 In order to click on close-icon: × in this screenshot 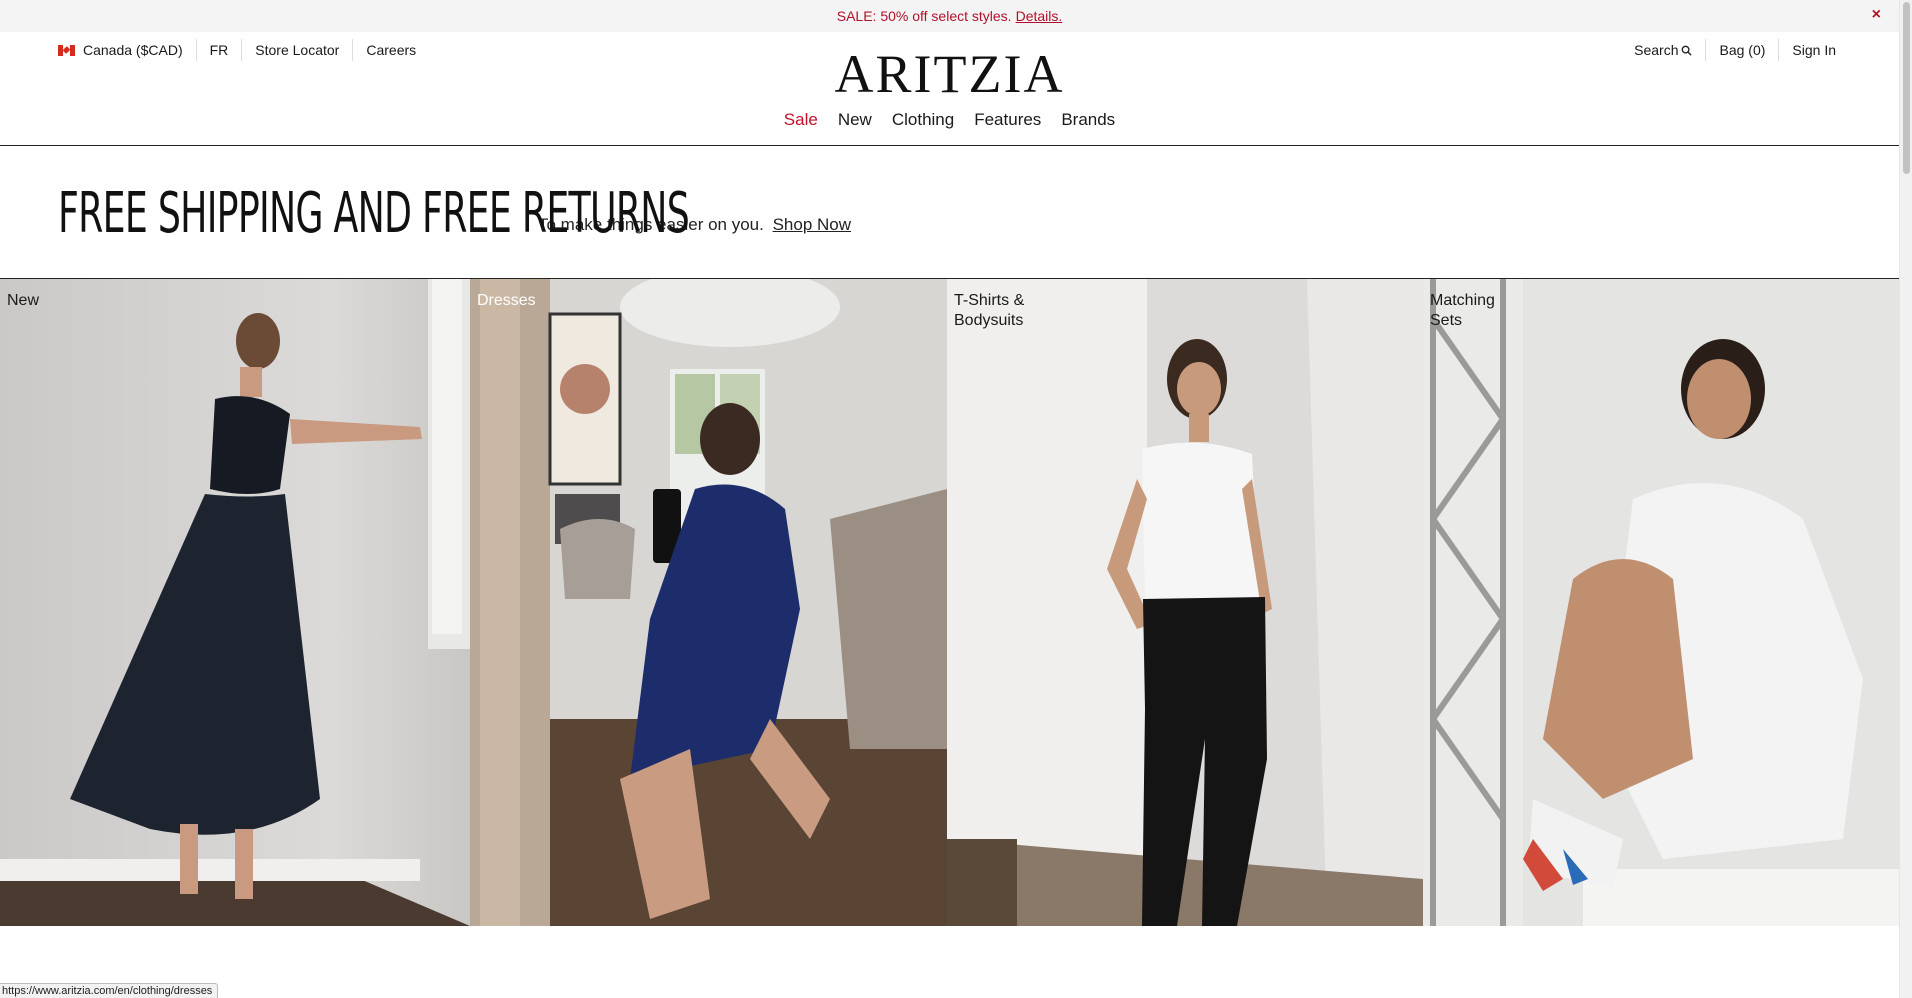, I will do `click(1876, 15)`.